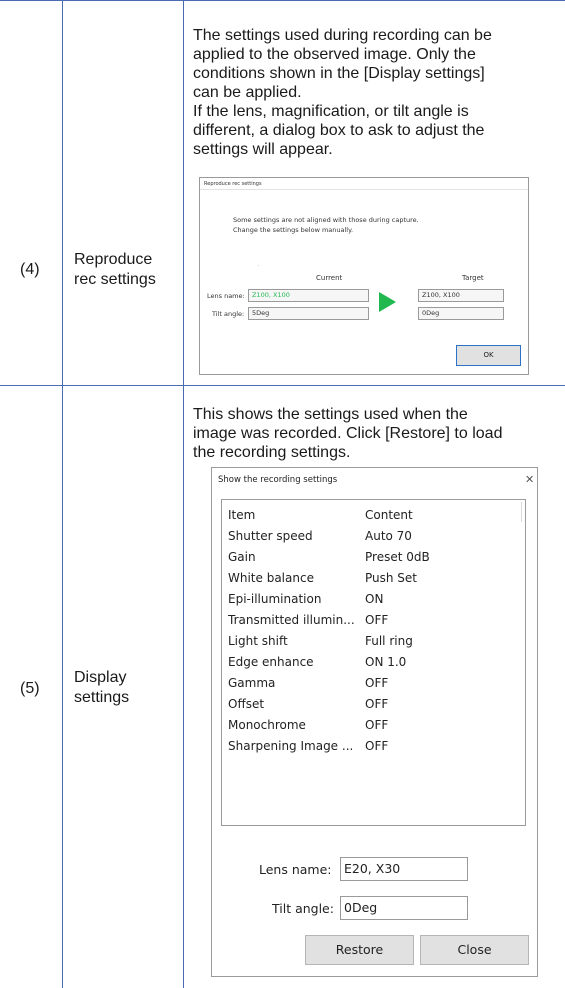 Image resolution: width=565 pixels, height=988 pixels. I want to click on item-name: White balance, so click(271, 578).